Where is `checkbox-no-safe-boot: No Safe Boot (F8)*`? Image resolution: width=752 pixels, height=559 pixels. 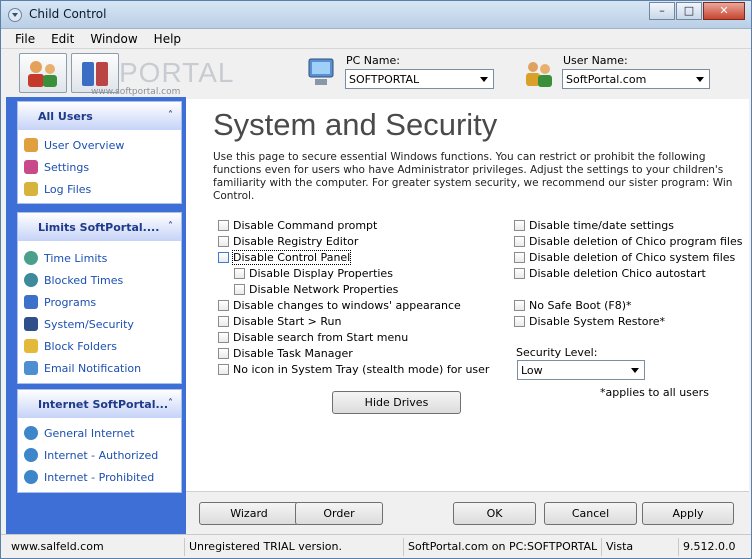
checkbox-no-safe-boot: No Safe Boot (F8)* is located at coordinates (573, 305).